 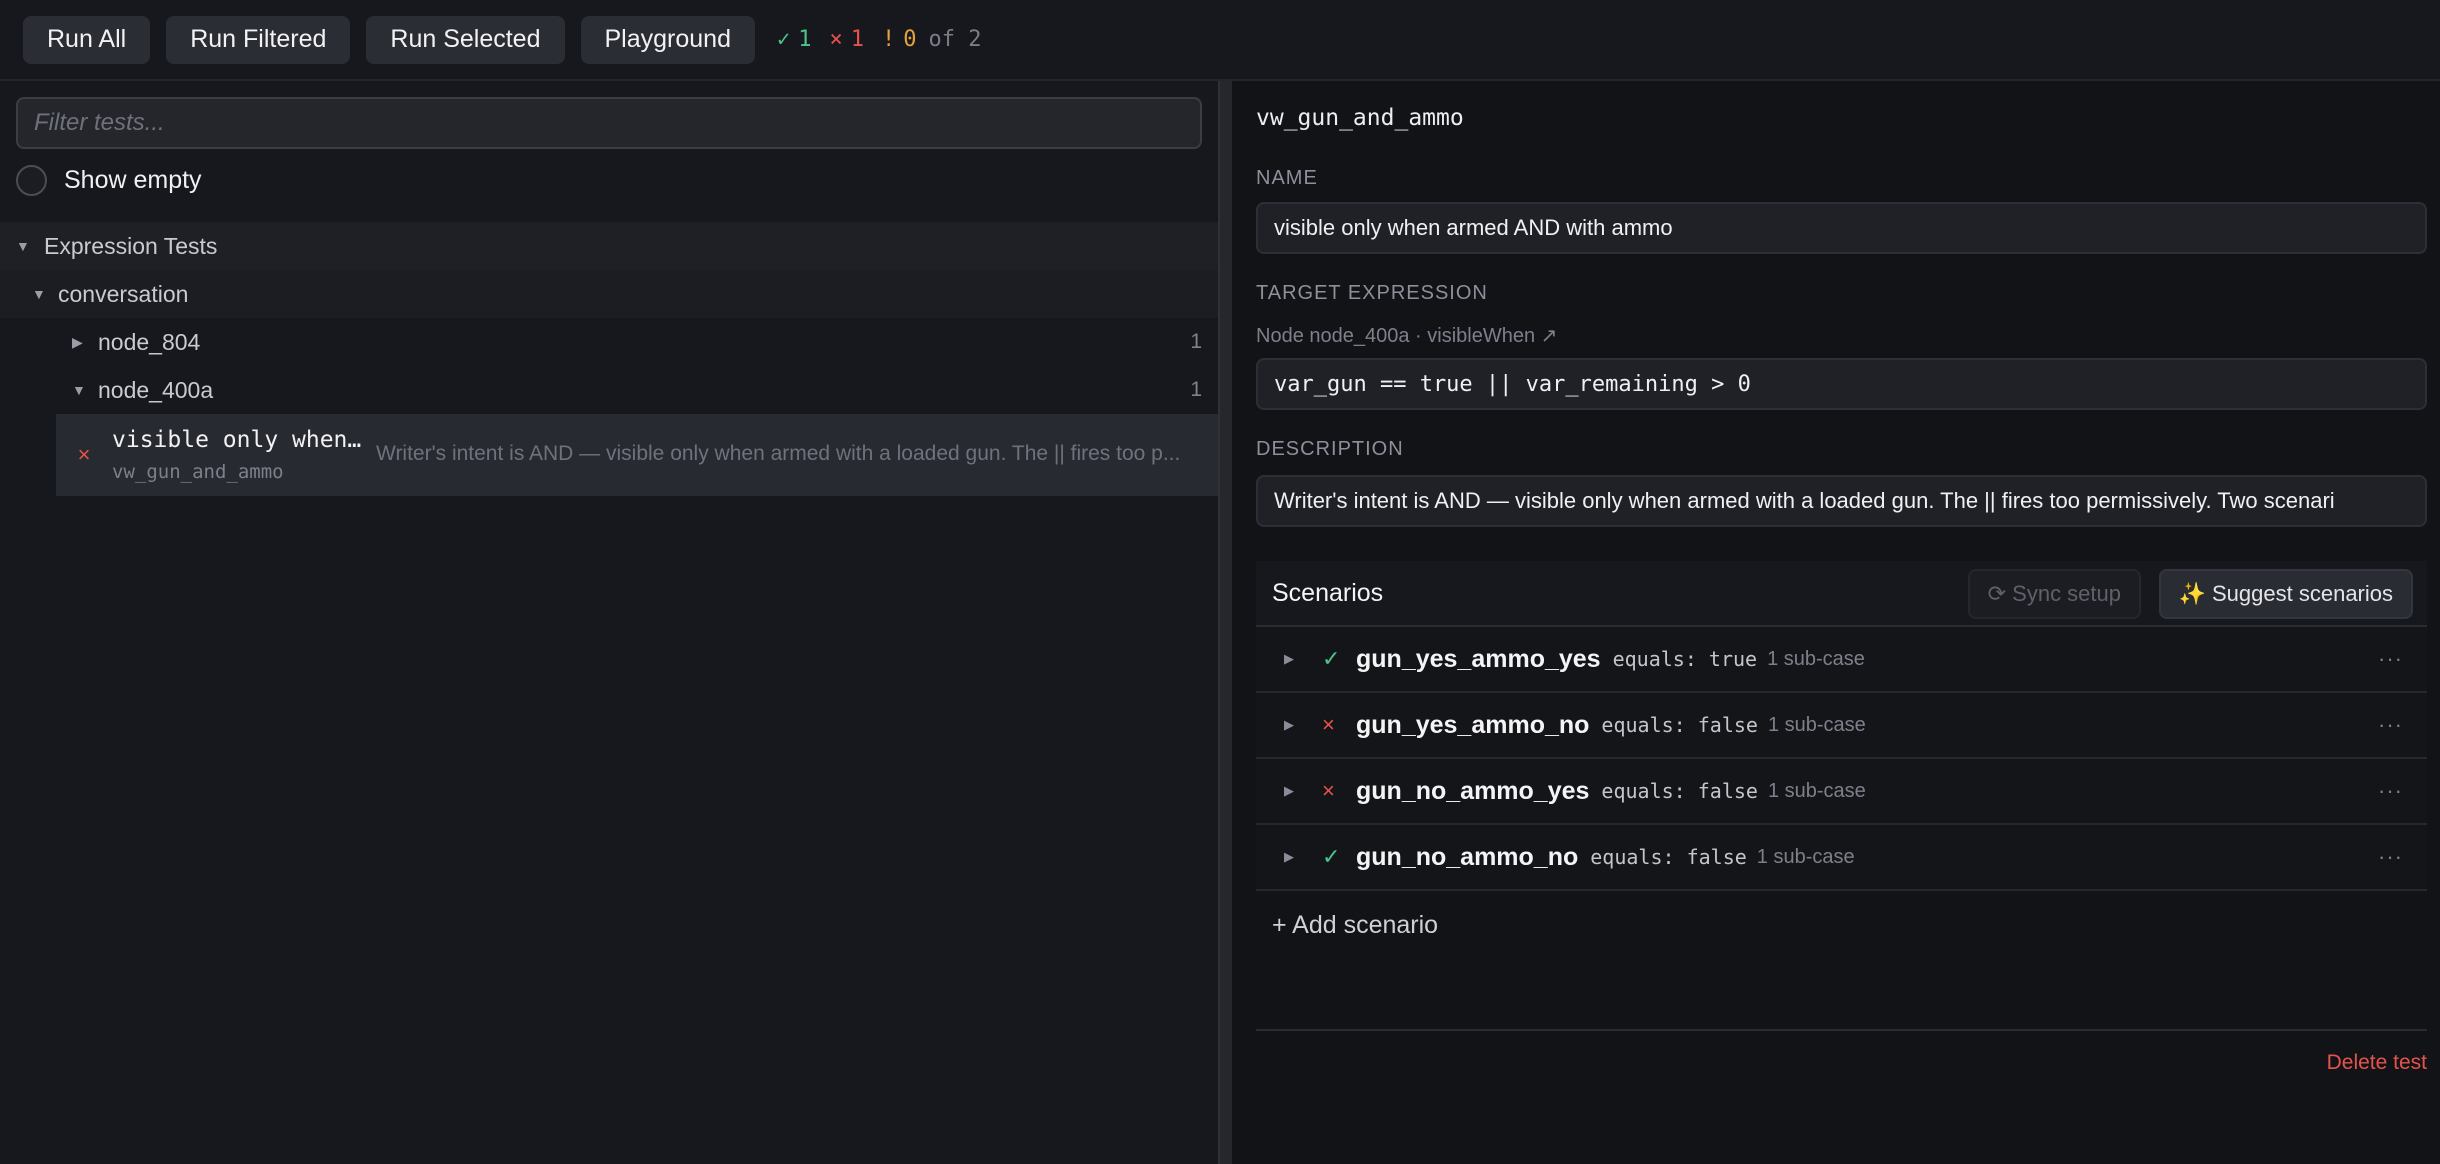 What do you see at coordinates (131, 245) in the screenshot?
I see `tree-root-label: Expression Tests` at bounding box center [131, 245].